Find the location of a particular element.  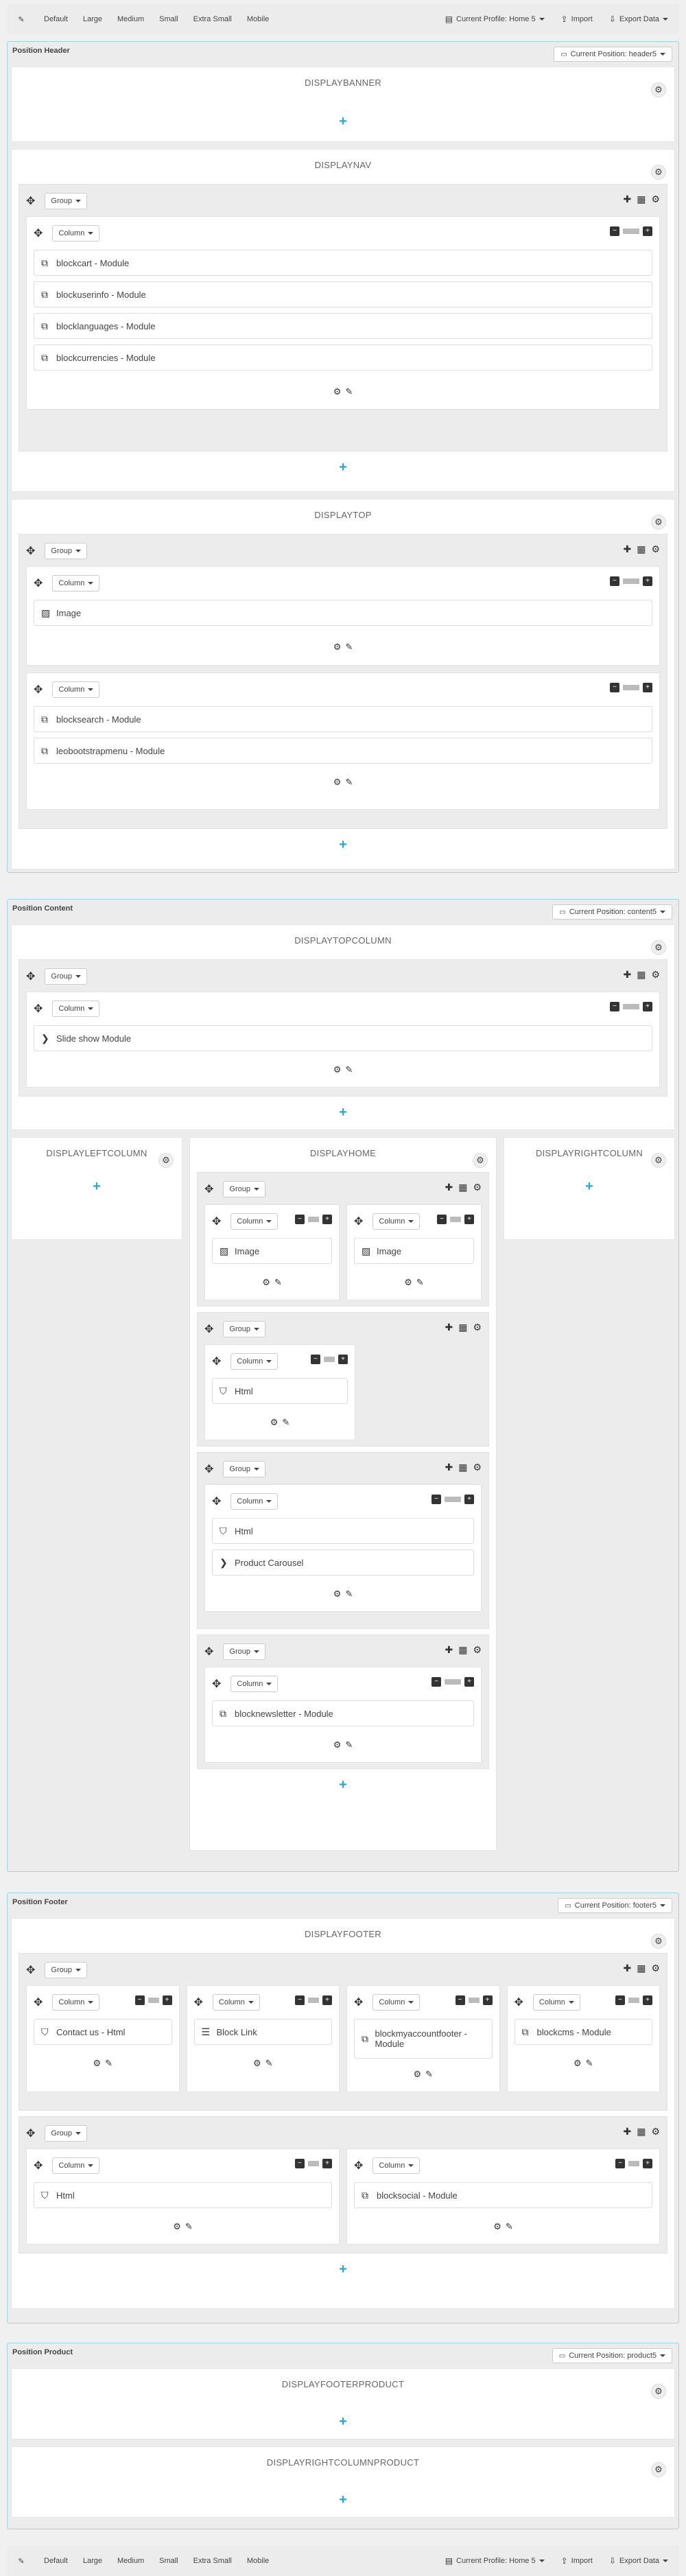

widget: ⧉ blocklanguages - Module is located at coordinates (343, 326).